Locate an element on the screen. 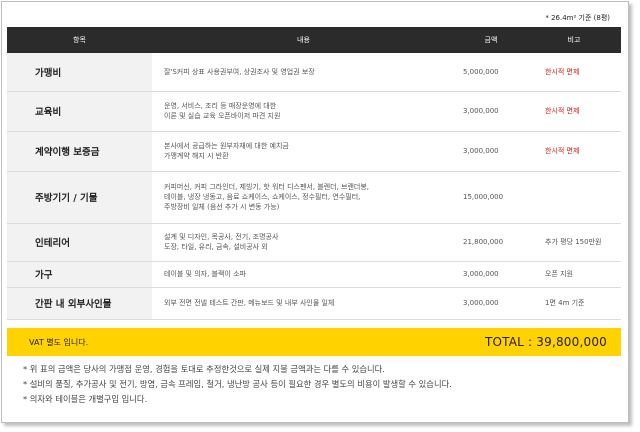 Image resolution: width=640 pixels, height=432 pixels. row-remark: 1면 4m 기준 is located at coordinates (574, 303).